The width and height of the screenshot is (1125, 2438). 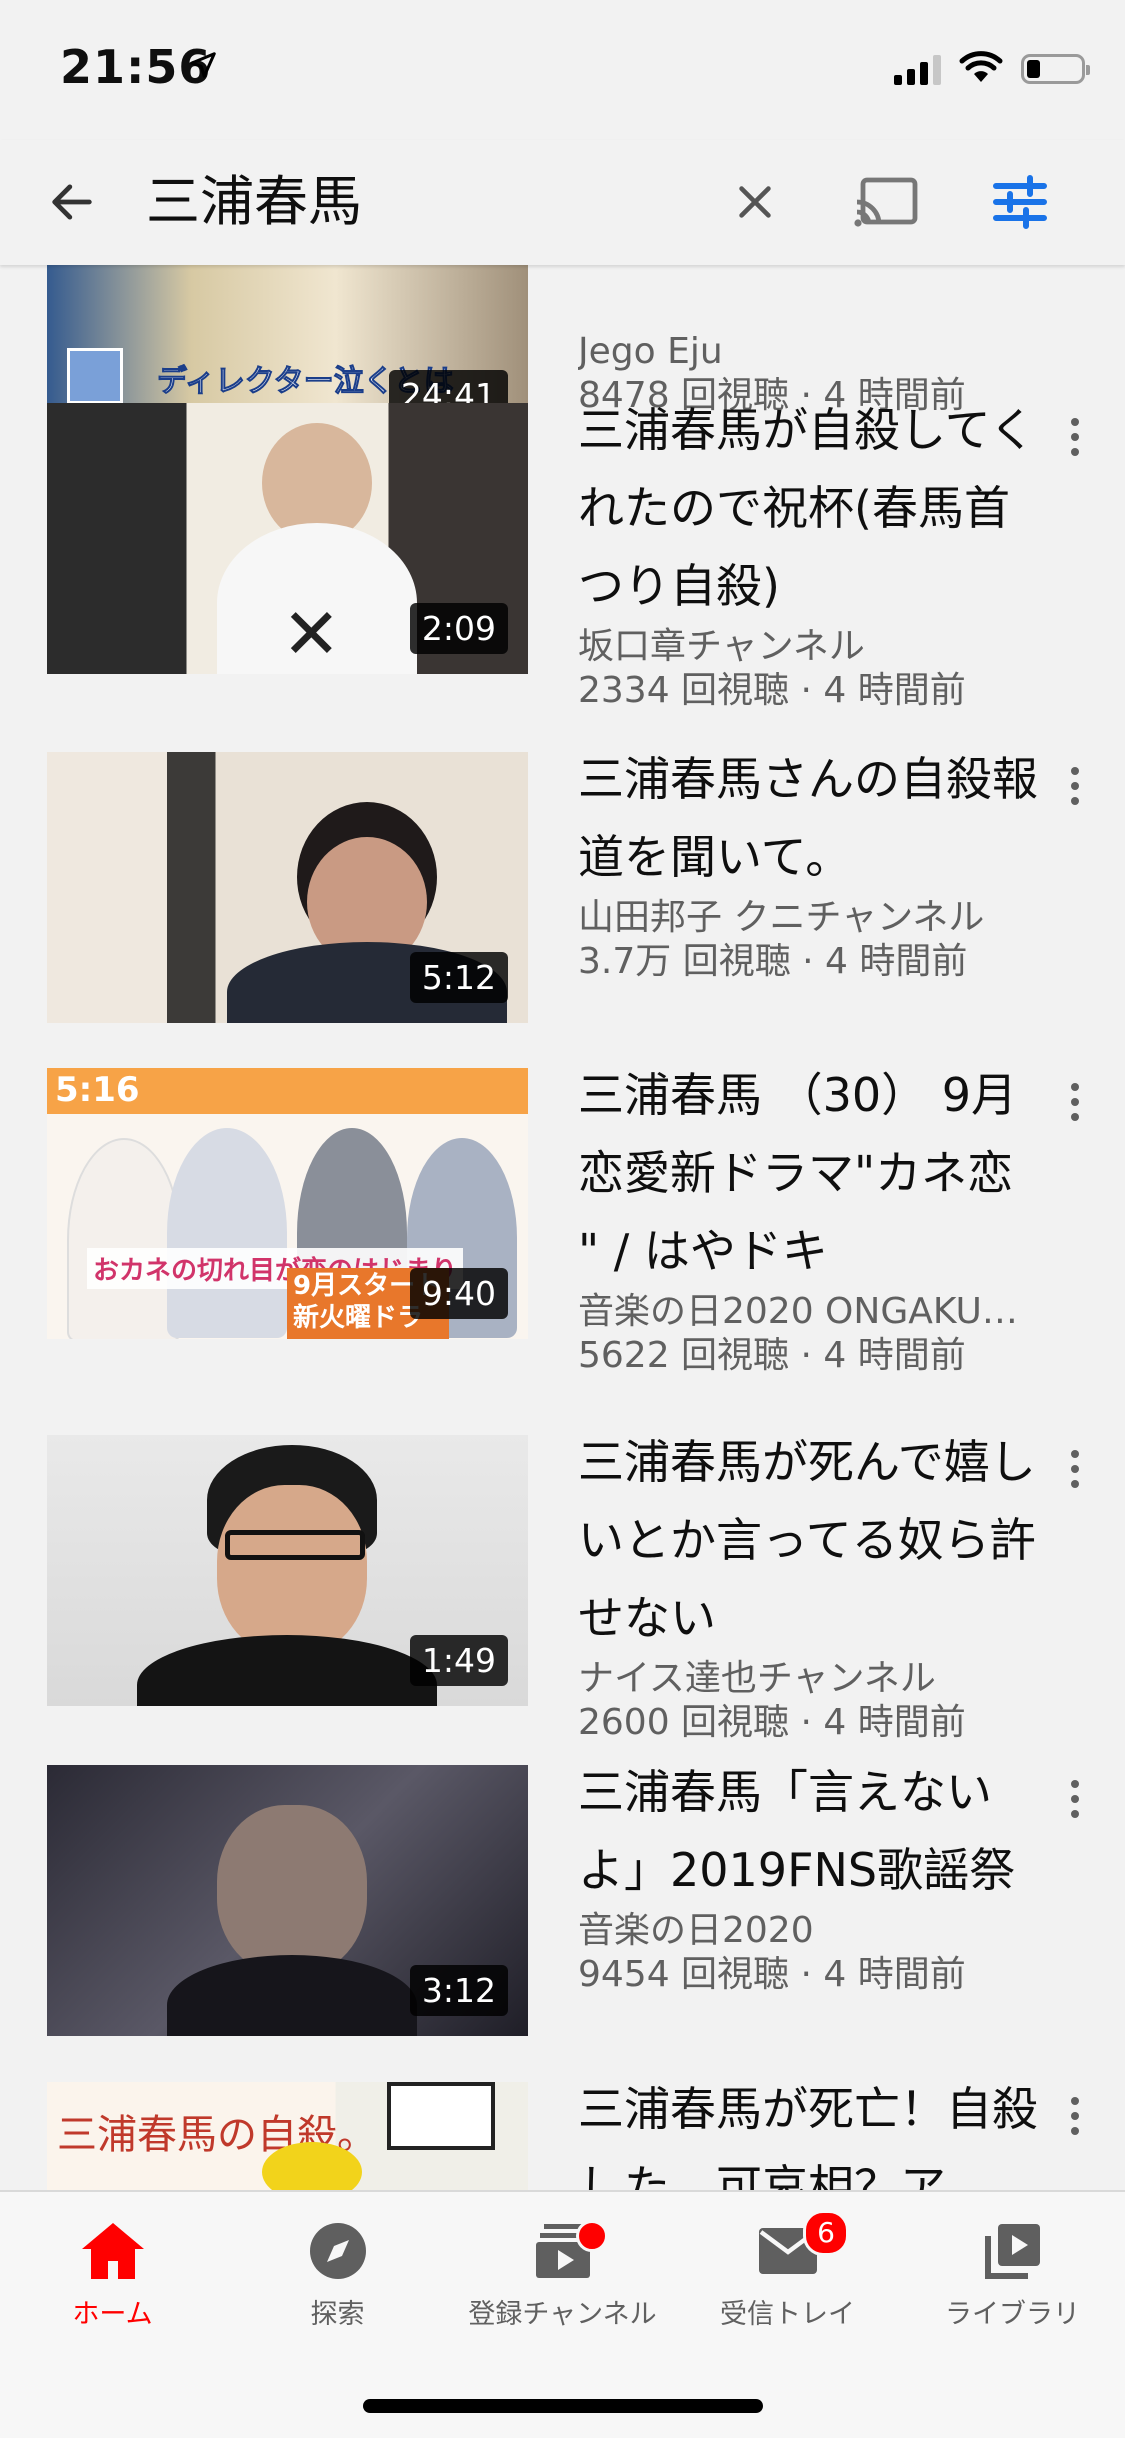 What do you see at coordinates (562, 2314) in the screenshot?
I see `tab-label: 登録チャンネル` at bounding box center [562, 2314].